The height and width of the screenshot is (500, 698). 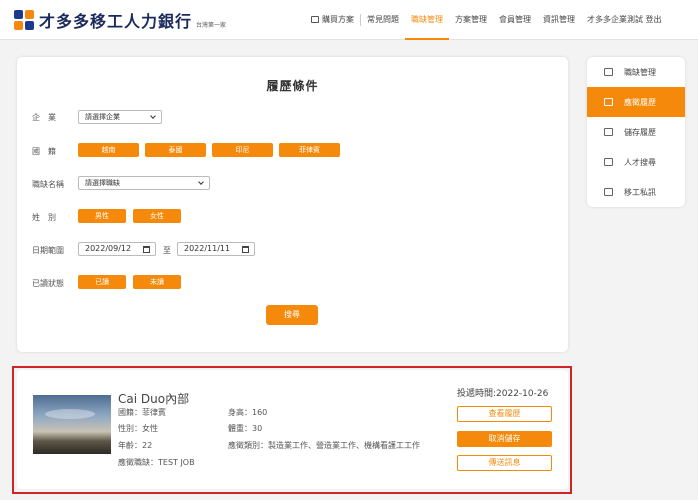 What do you see at coordinates (248, 412) in the screenshot?
I see `candidate-height: 身高：160` at bounding box center [248, 412].